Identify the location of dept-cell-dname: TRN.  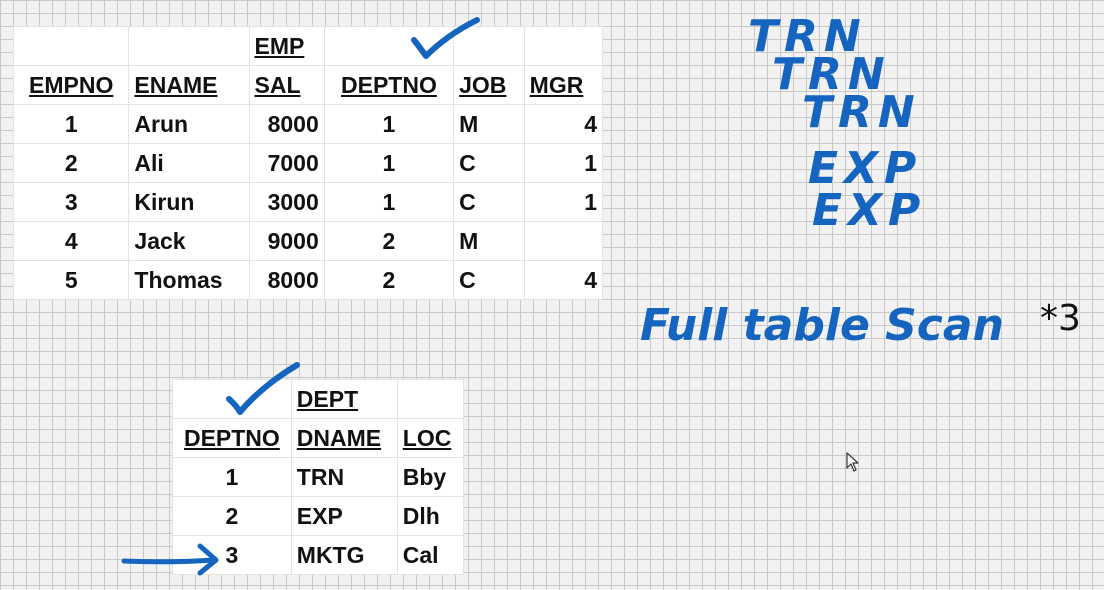
(344, 477).